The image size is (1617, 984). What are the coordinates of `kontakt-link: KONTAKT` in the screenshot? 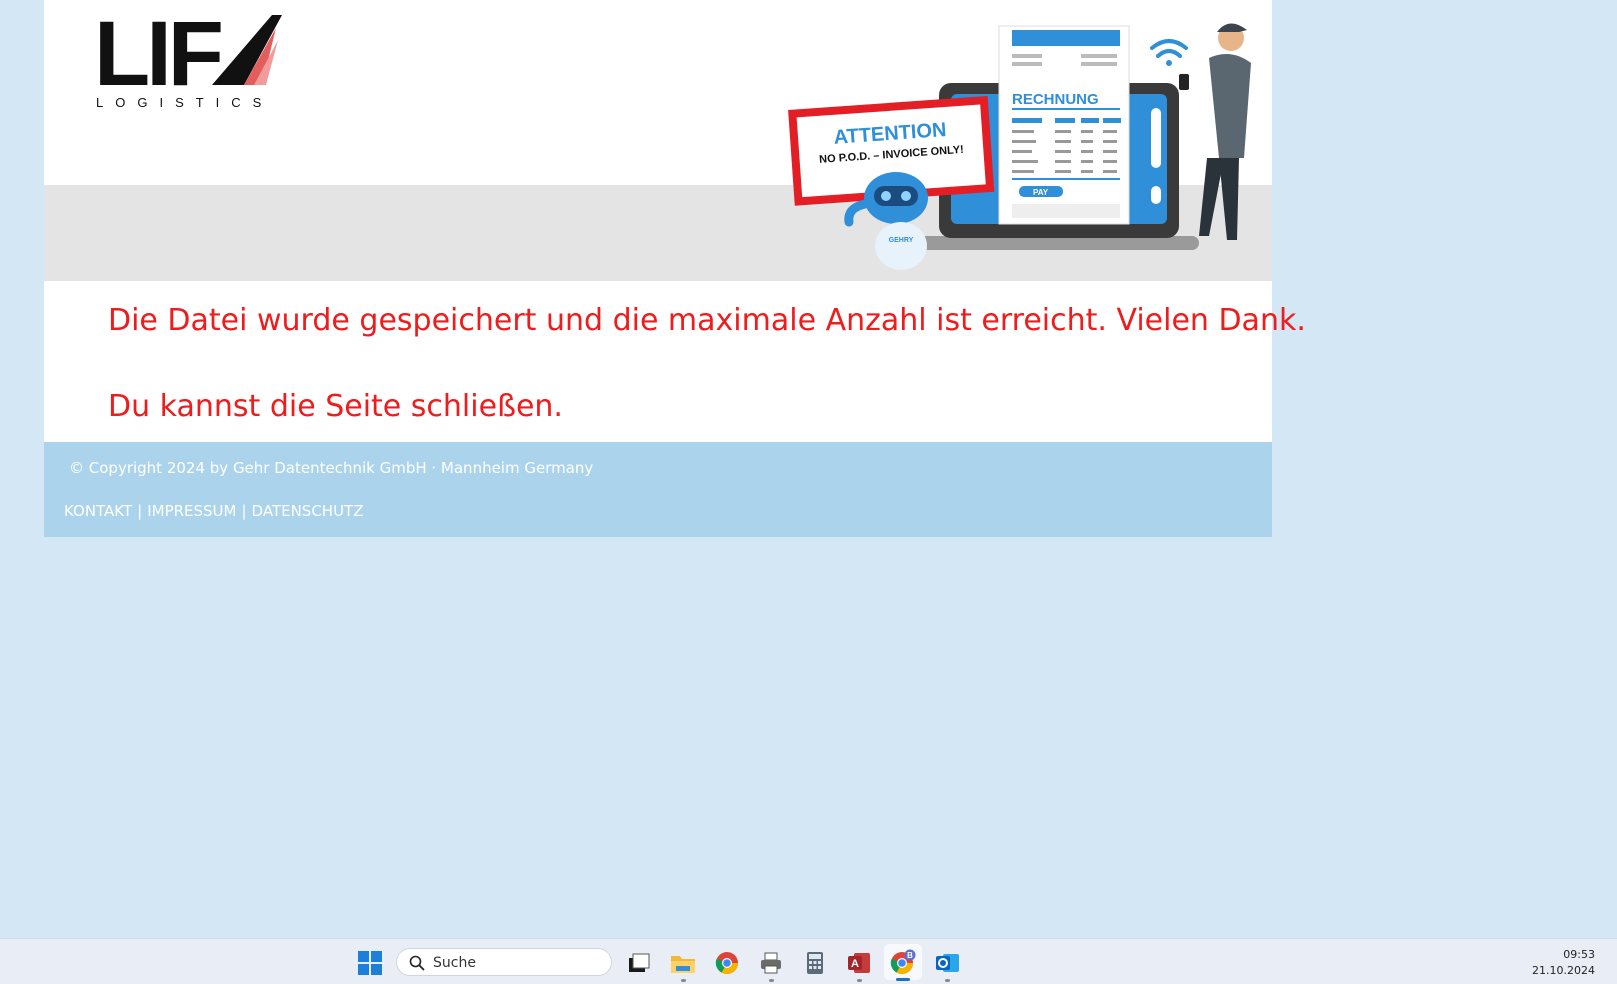 It's located at (98, 511).